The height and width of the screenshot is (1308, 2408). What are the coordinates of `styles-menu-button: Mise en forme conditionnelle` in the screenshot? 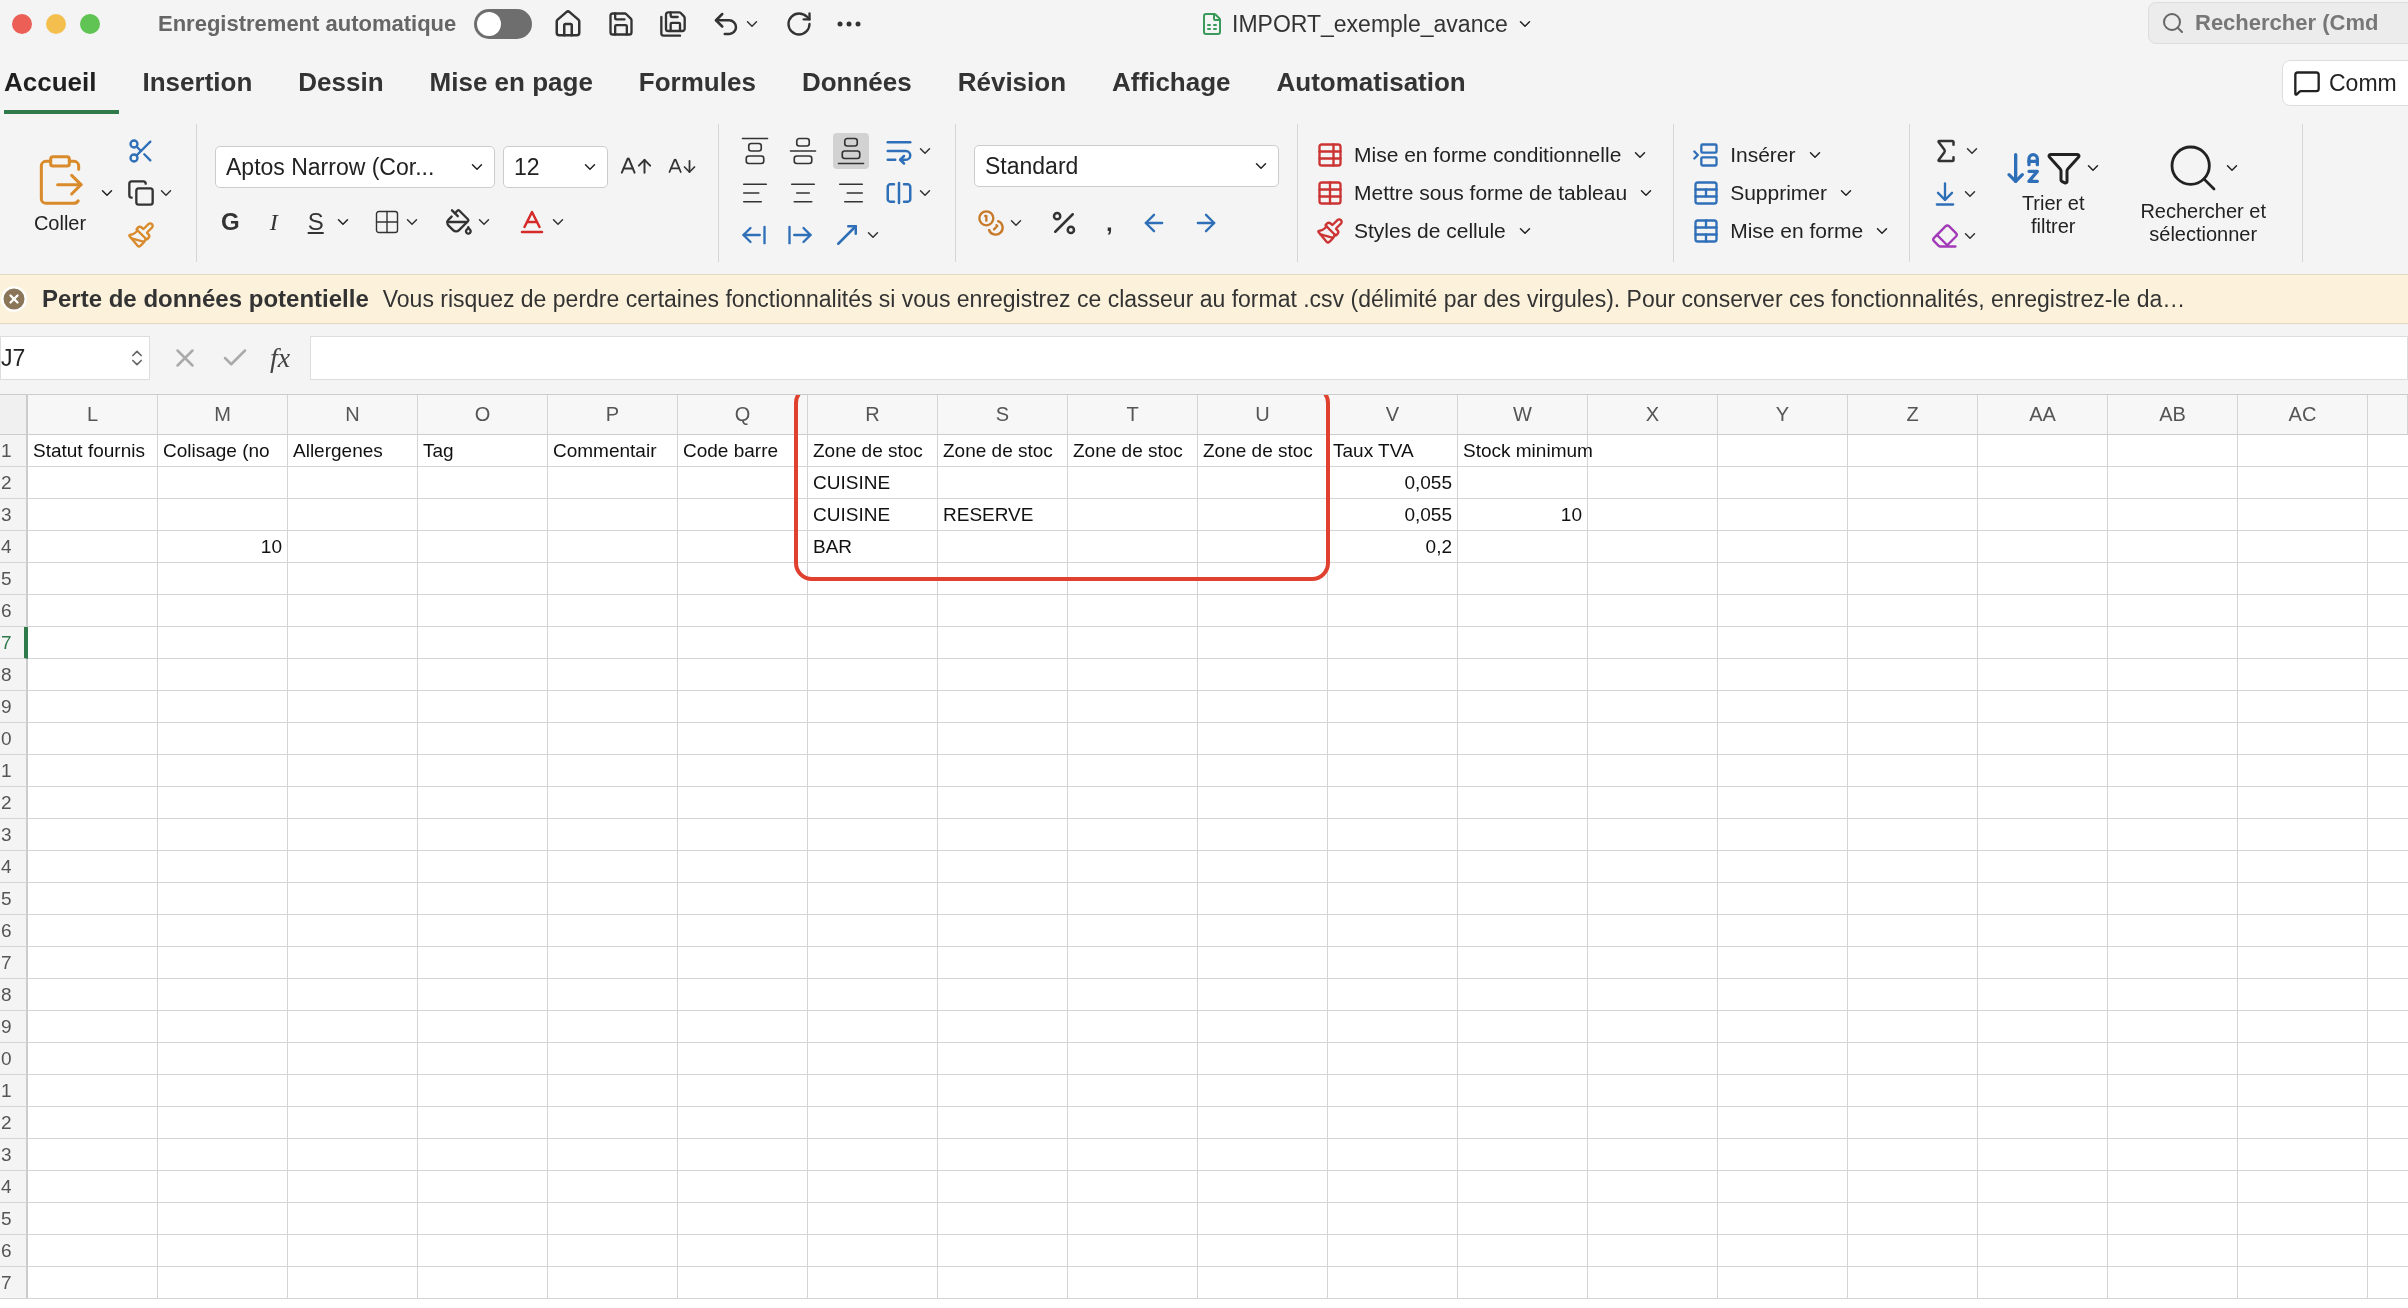 It's located at (1486, 155).